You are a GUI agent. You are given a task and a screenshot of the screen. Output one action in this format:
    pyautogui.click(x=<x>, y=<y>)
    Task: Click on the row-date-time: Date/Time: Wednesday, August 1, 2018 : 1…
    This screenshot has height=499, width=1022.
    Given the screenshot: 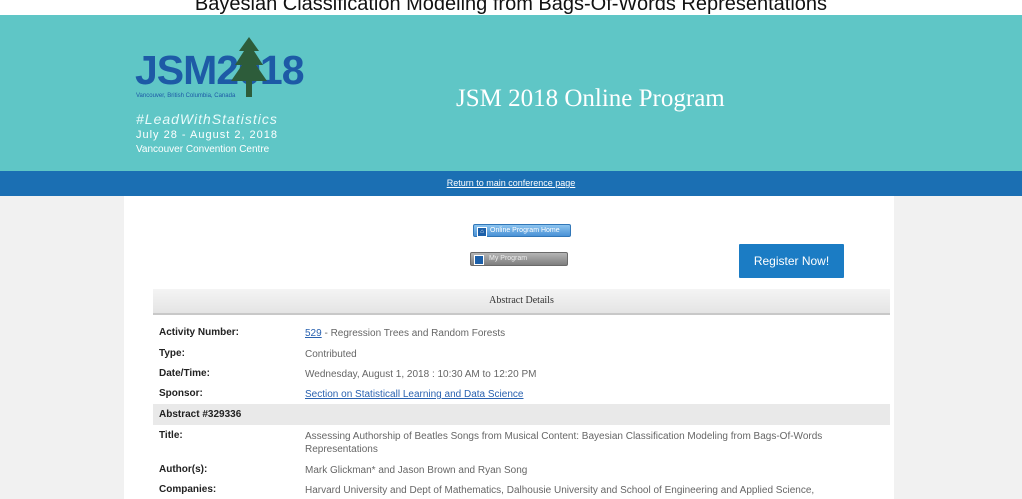 What is the action you would take?
    pyautogui.click(x=521, y=375)
    